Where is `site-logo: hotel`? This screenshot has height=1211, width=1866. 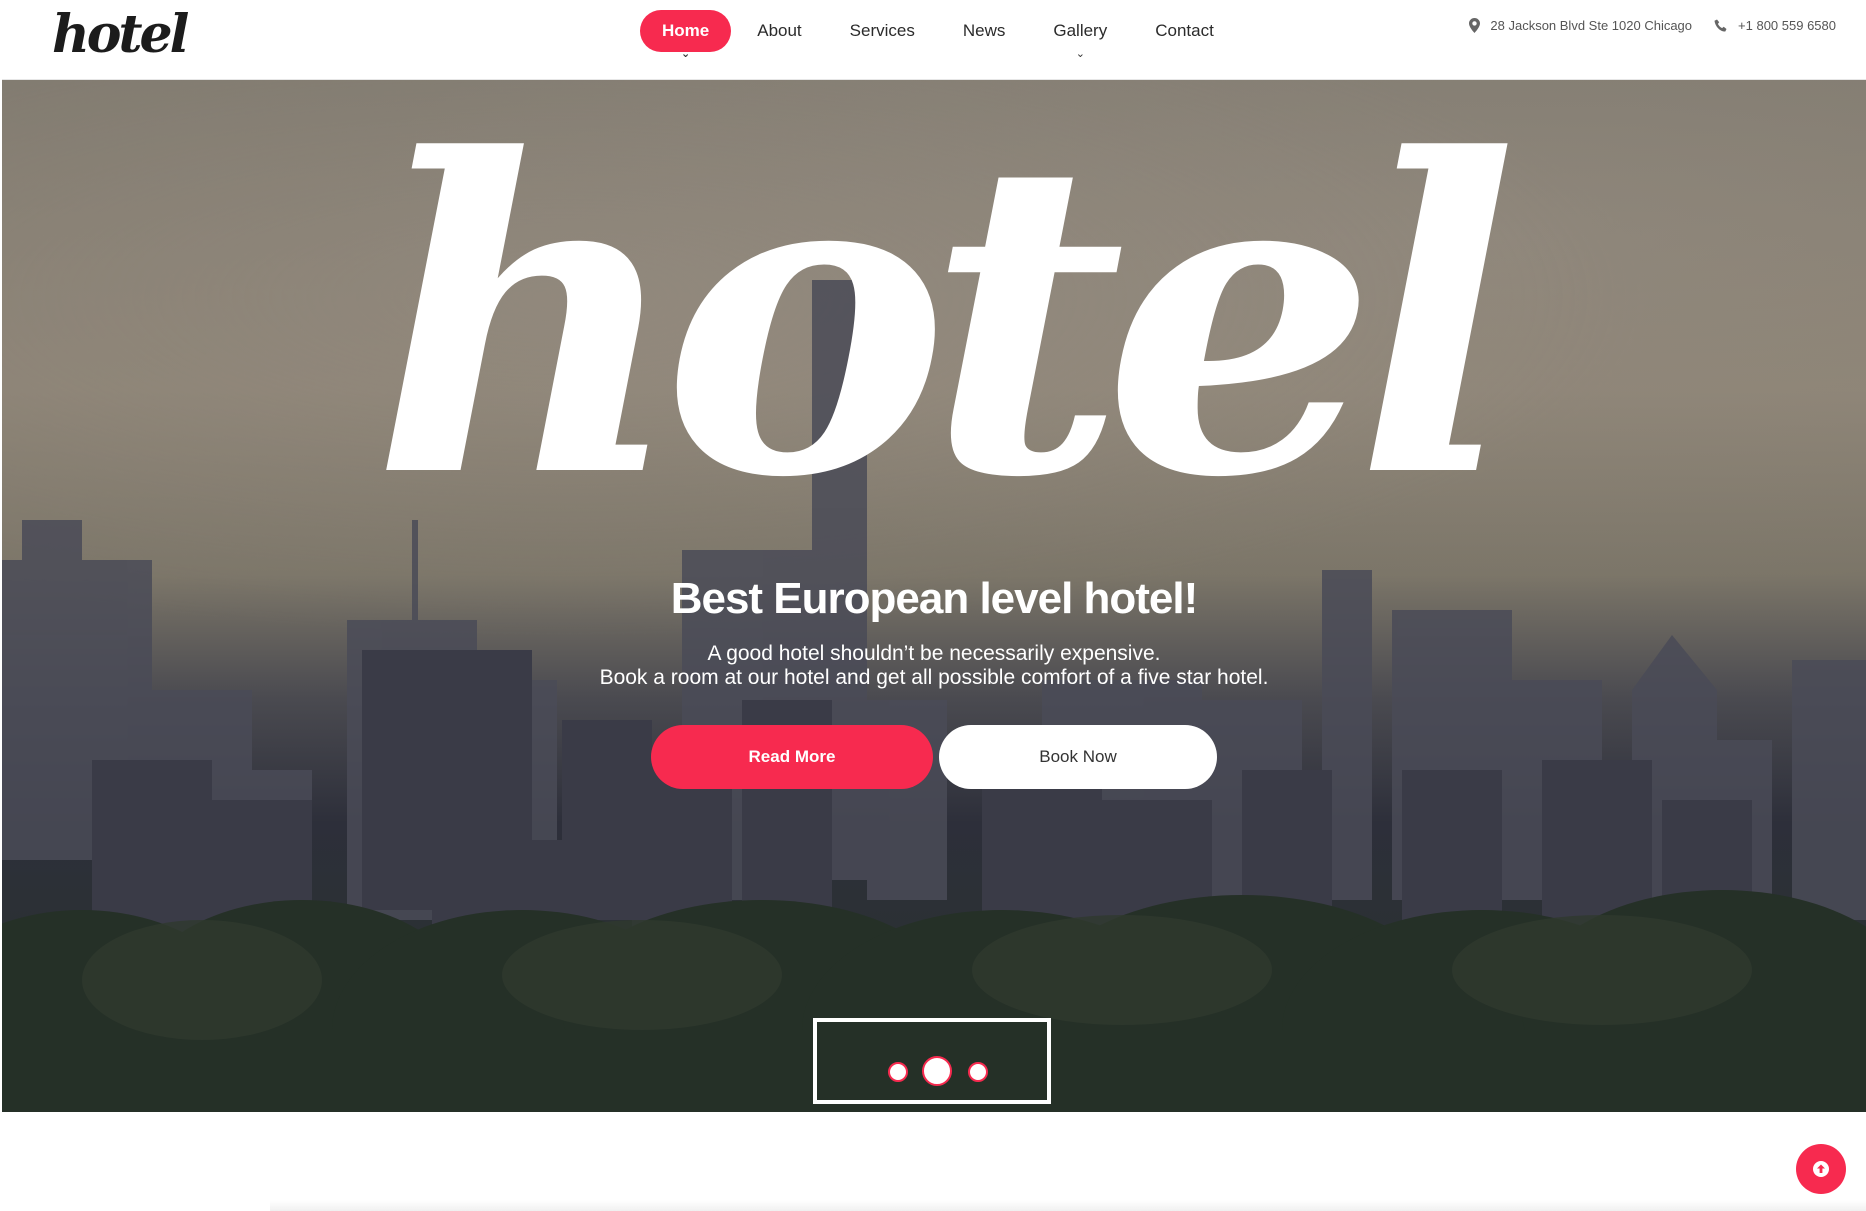 site-logo: hotel is located at coordinates (120, 34).